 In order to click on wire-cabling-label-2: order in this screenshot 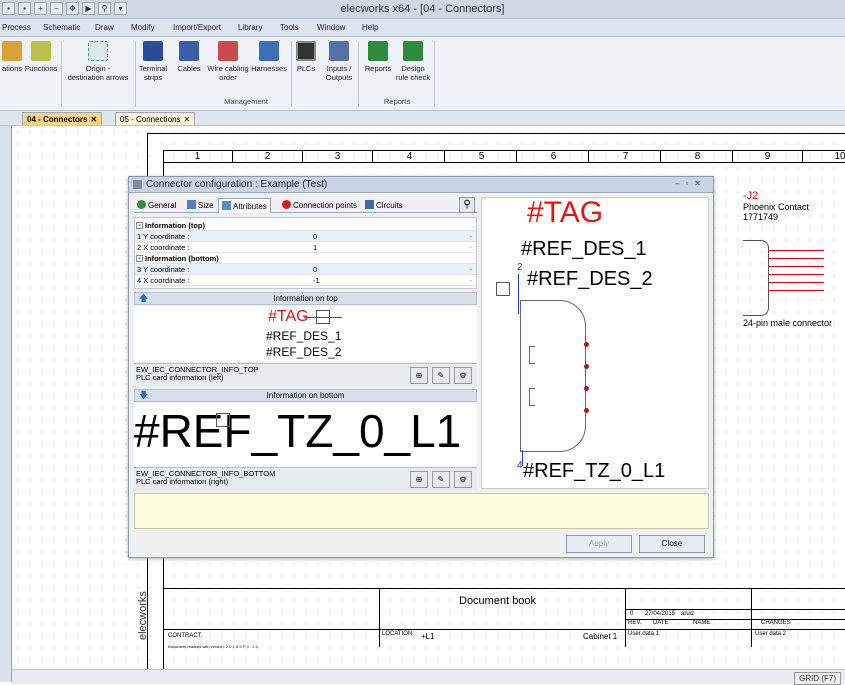, I will do `click(228, 77)`.